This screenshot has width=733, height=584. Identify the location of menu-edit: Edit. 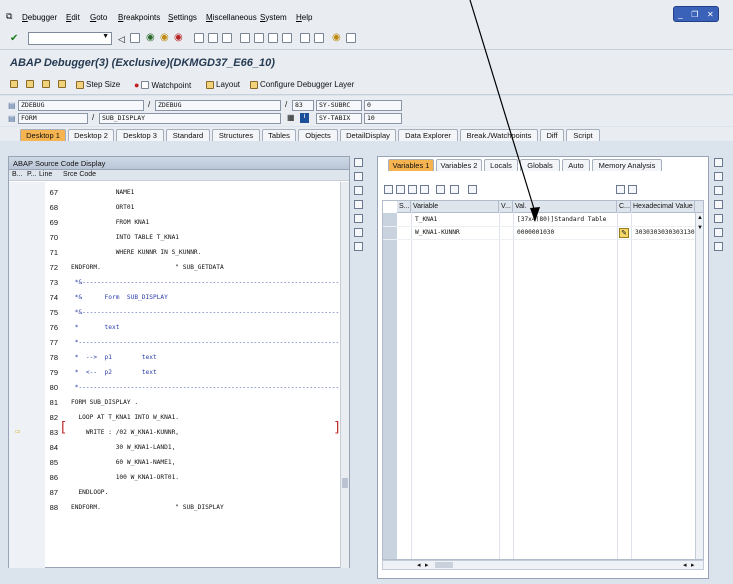
(73, 17).